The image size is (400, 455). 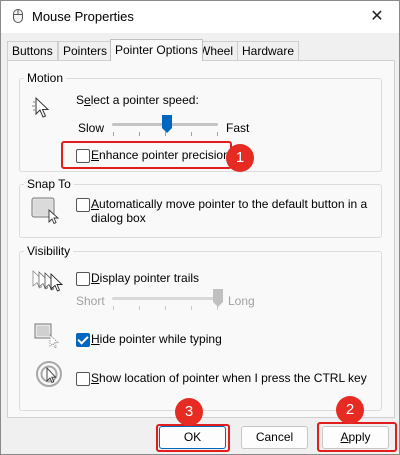 I want to click on tab-pointers: Pointers, so click(x=85, y=51).